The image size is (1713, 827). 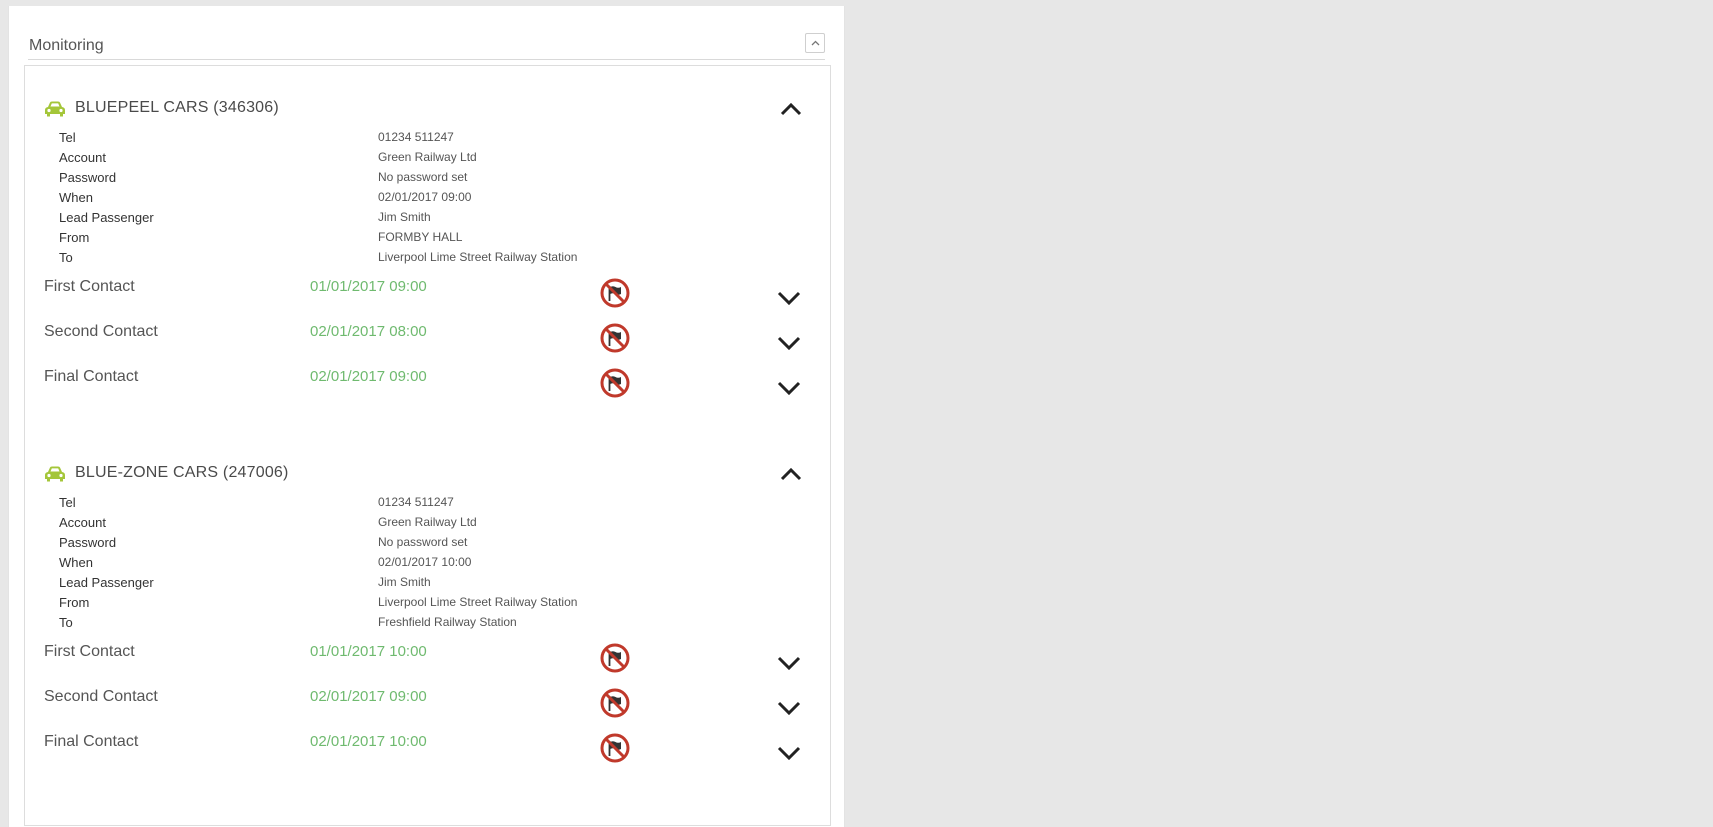 What do you see at coordinates (429, 753) in the screenshot?
I see `contact-row-final: Final Contact 02/01/2017 10:00` at bounding box center [429, 753].